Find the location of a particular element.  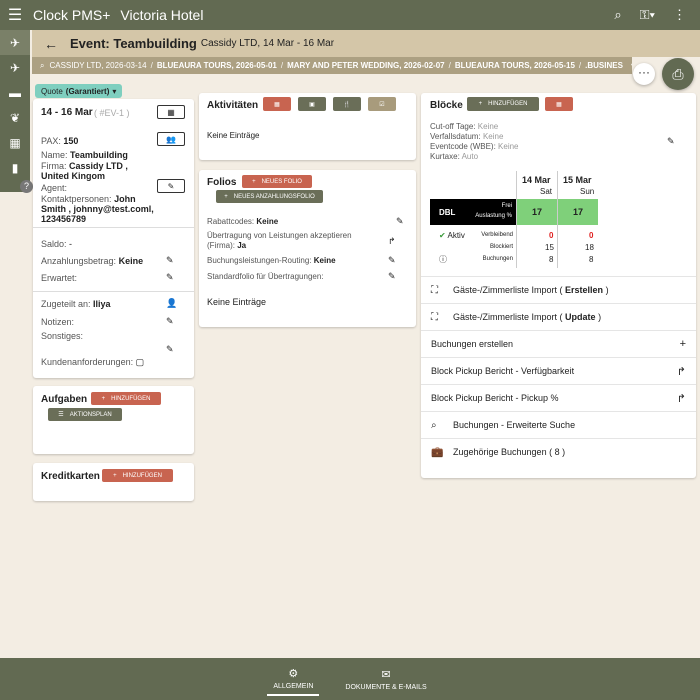

edit-details-button: ✎ is located at coordinates (171, 186).